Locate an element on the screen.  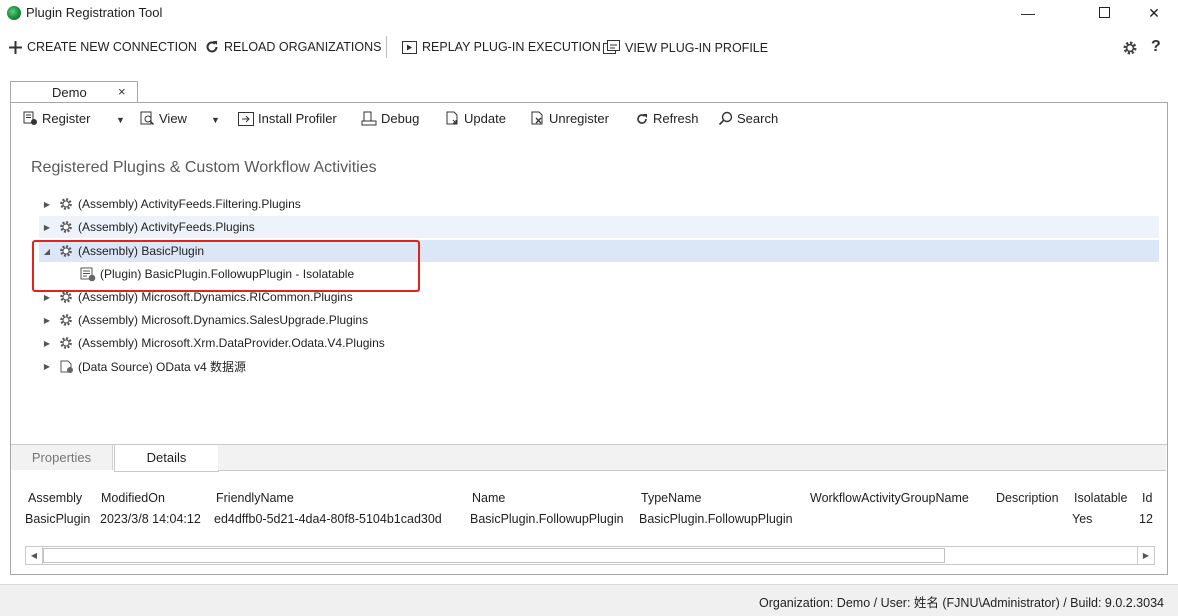
column-header: WorkflowActivityGroupName is located at coordinates (889, 498).